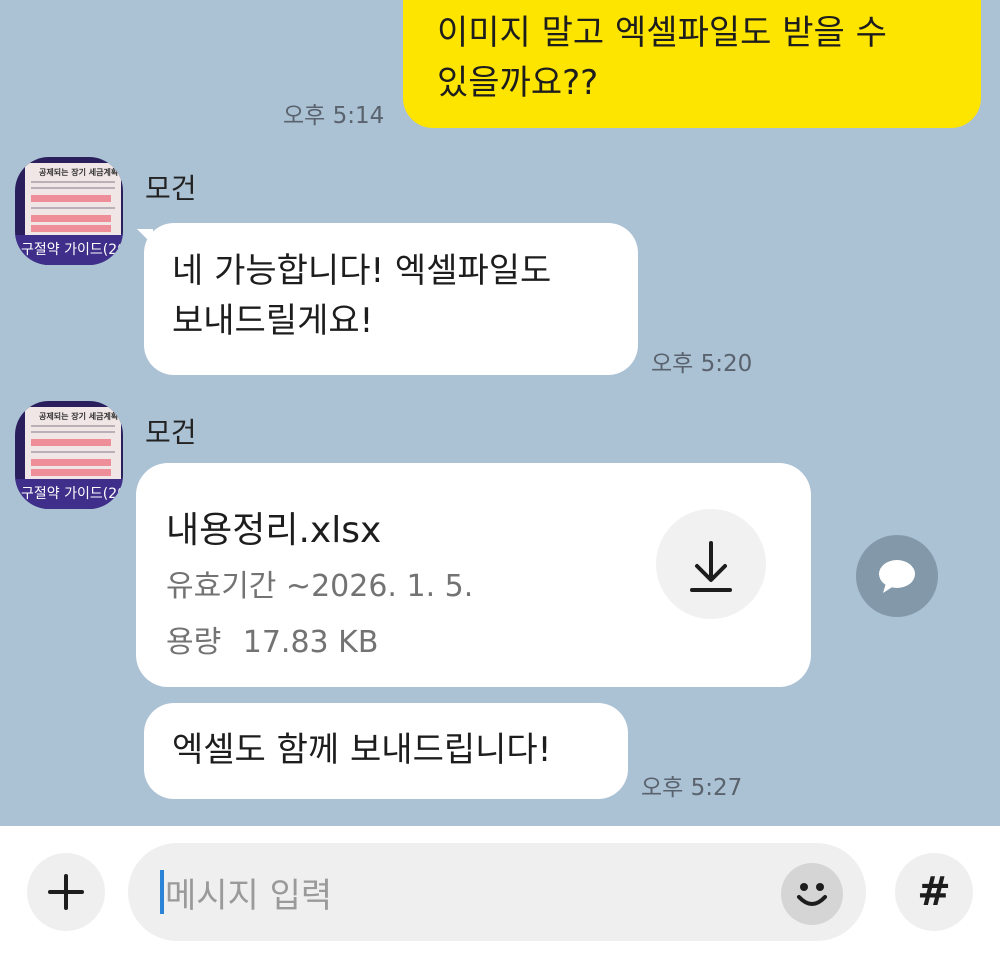 This screenshot has width=1000, height=958. I want to click on attach-button, so click(66, 892).